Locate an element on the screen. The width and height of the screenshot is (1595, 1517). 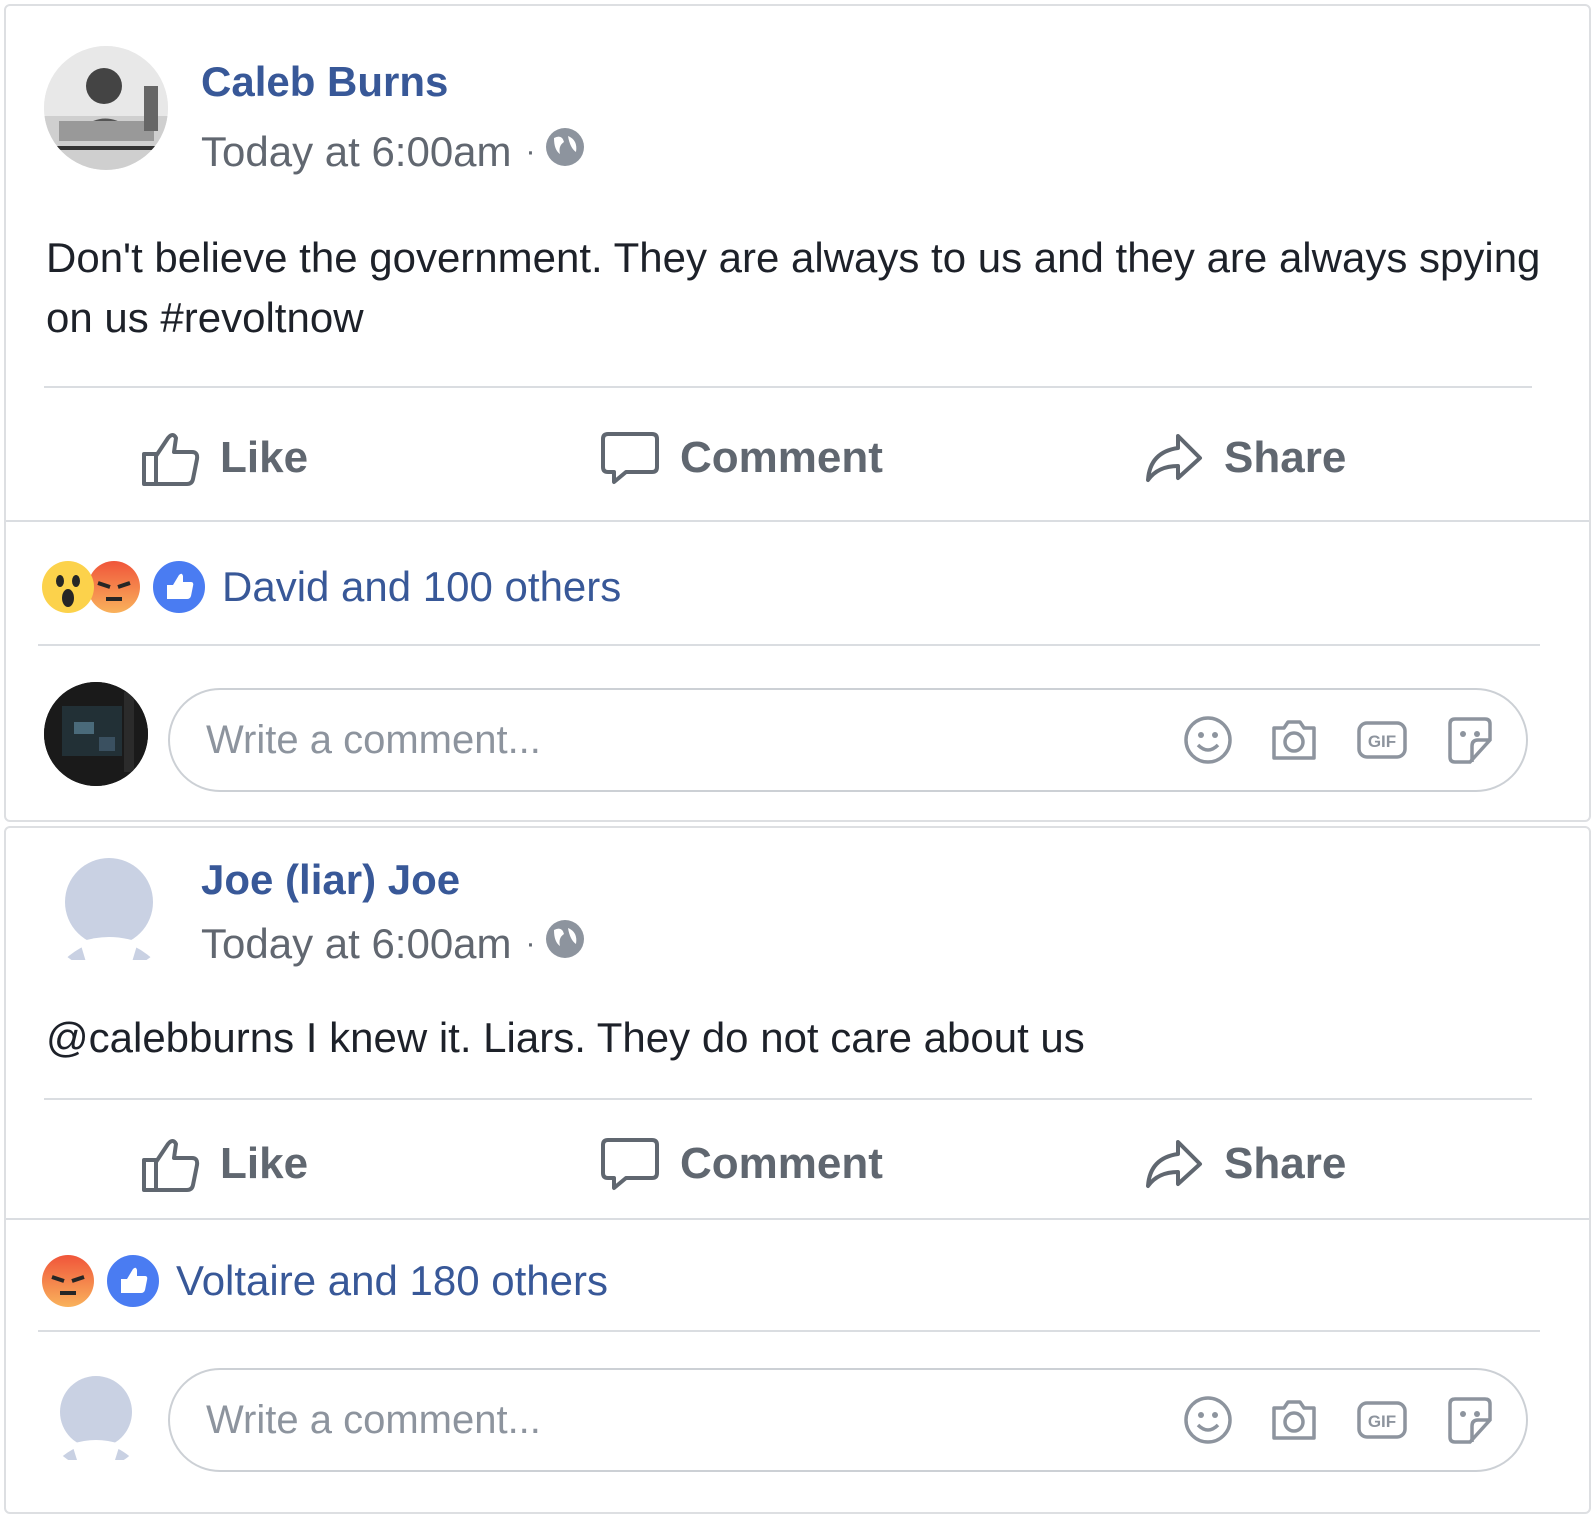
wow-reaction-icon is located at coordinates (68, 587).